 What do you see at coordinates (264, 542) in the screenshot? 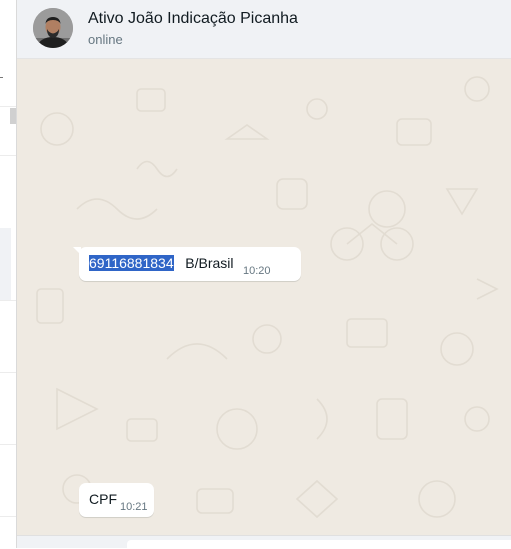
I see `message-composer` at bounding box center [264, 542].